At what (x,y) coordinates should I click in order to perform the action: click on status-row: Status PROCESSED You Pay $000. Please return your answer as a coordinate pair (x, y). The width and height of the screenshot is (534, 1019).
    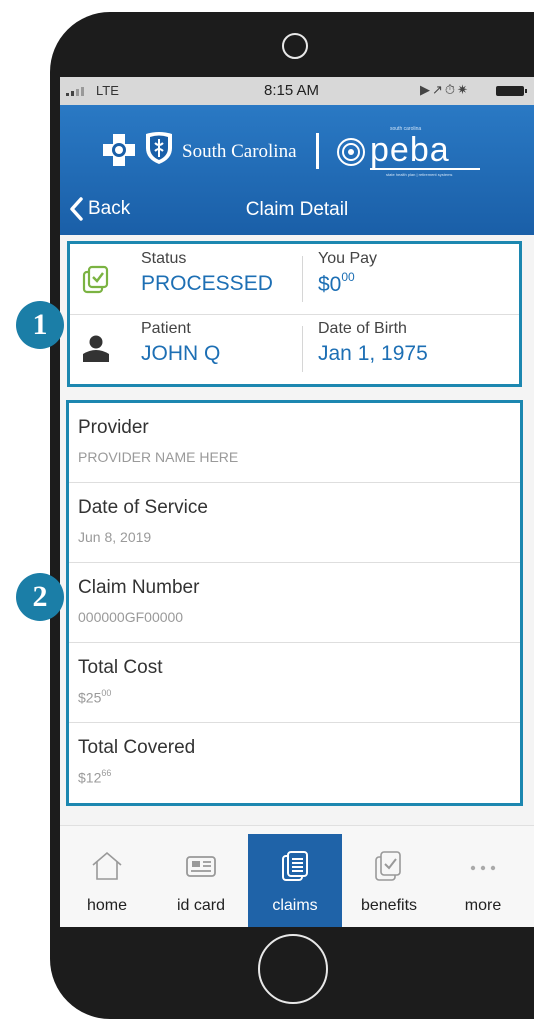
    Looking at the image, I should click on (294, 279).